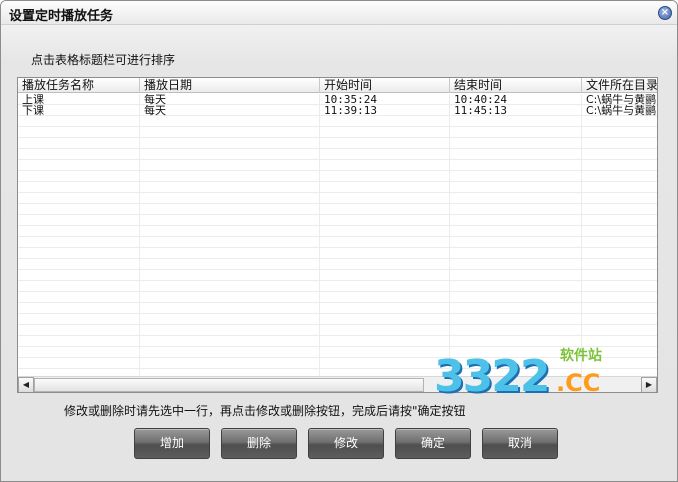  Describe the element at coordinates (61, 16) in the screenshot. I see `window-title: 设置定时播放任务` at that location.